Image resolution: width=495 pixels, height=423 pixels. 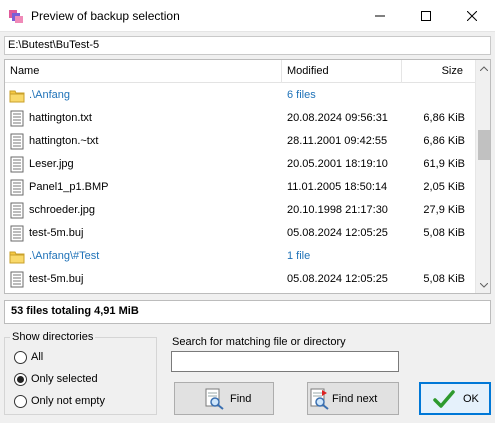 What do you see at coordinates (240, 292) in the screenshot?
I see `folder-row: .\Bilder 13 files` at bounding box center [240, 292].